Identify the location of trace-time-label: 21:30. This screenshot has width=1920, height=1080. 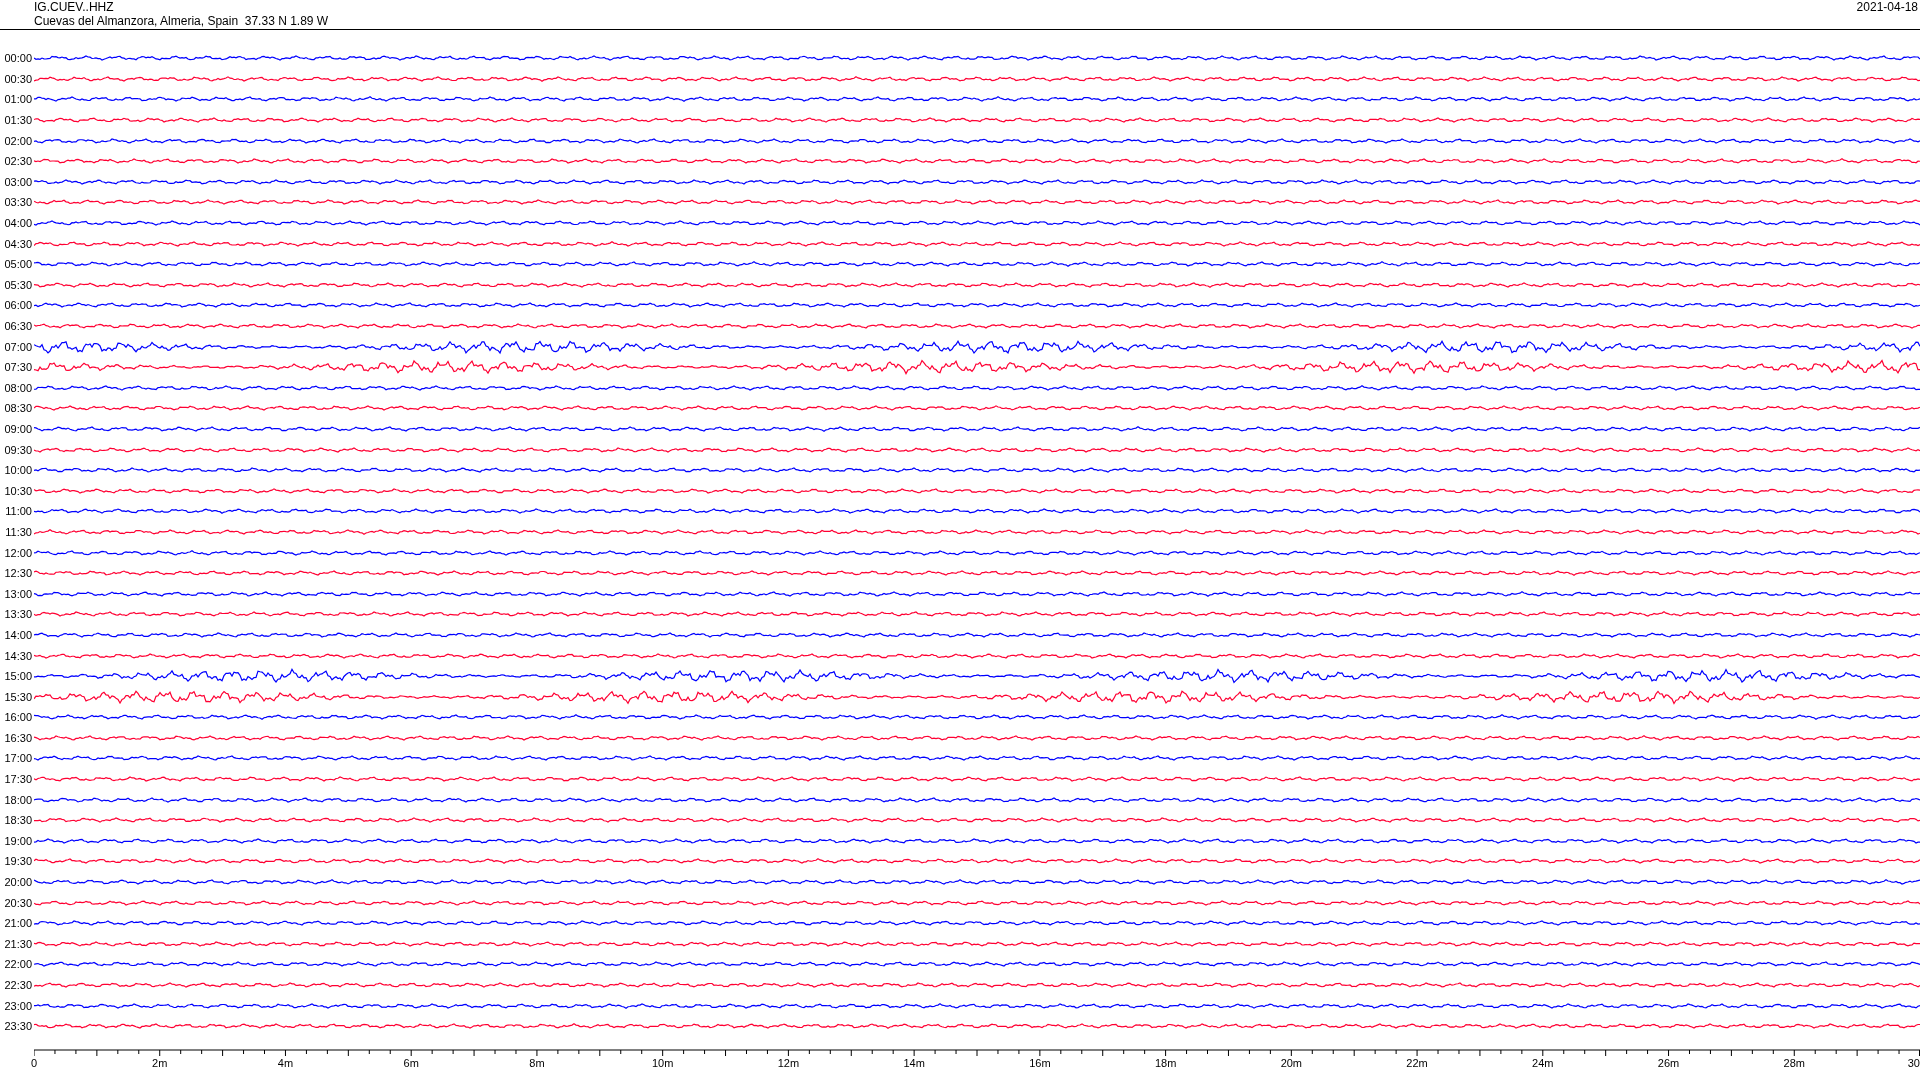
(18, 943).